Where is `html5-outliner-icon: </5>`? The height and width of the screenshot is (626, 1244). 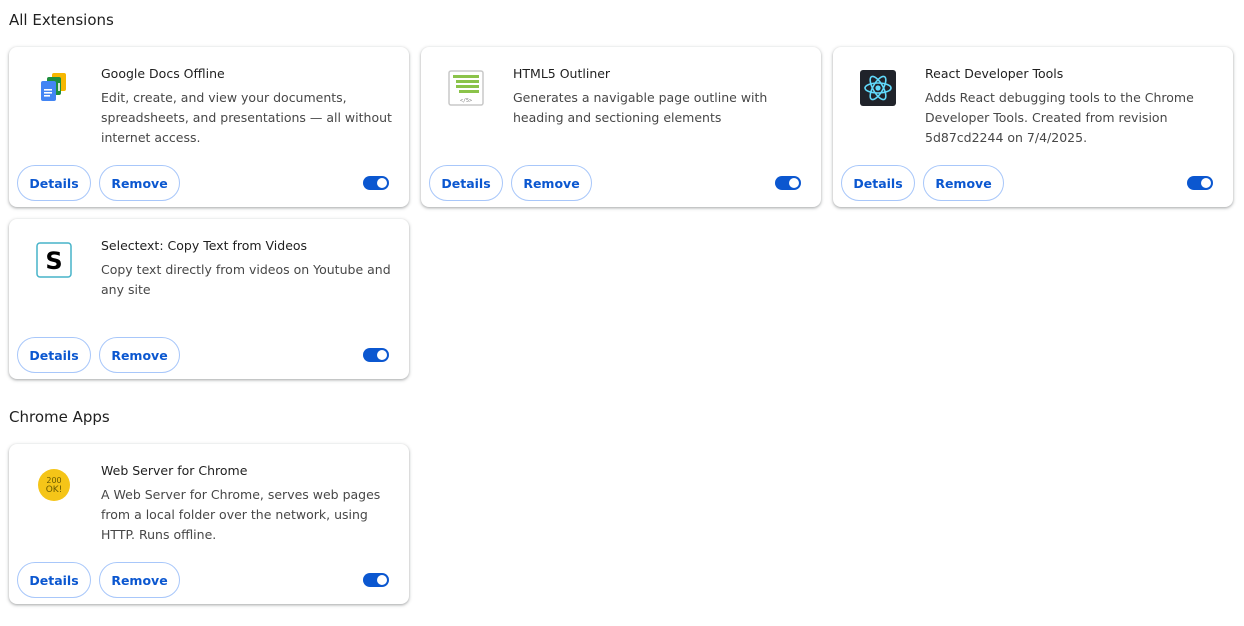 html5-outliner-icon: </5> is located at coordinates (466, 88).